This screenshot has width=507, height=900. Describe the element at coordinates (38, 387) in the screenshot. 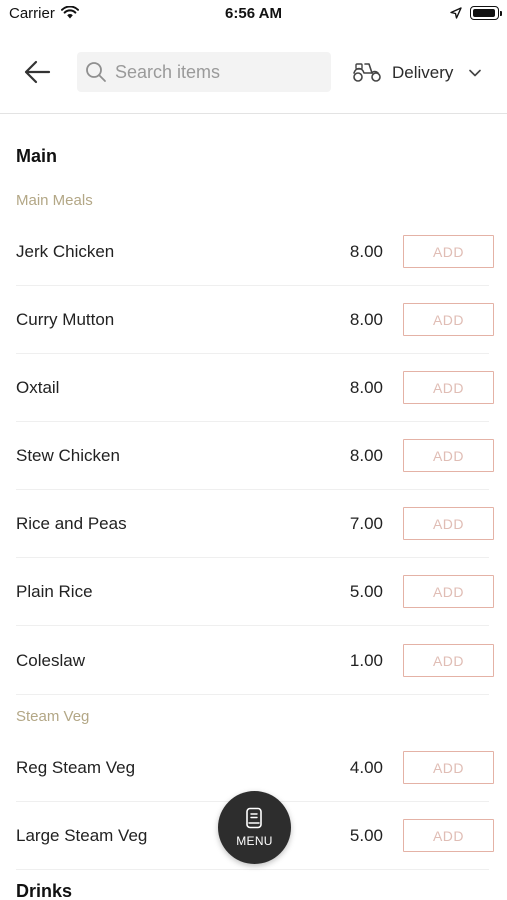

I see `item-name: Oxtail` at that location.